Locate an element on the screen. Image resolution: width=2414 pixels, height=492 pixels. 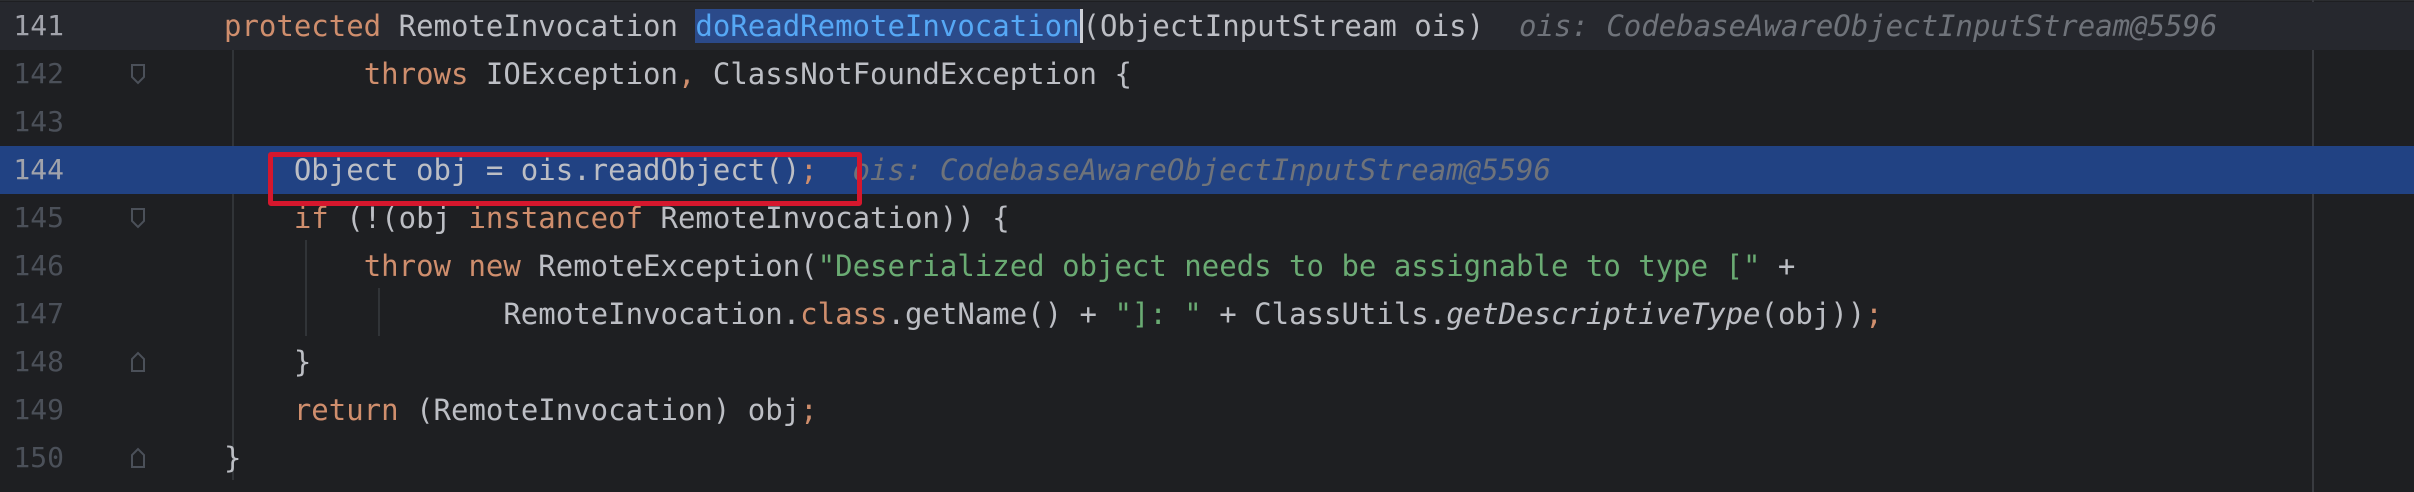
line-number: 143 is located at coordinates (32, 122).